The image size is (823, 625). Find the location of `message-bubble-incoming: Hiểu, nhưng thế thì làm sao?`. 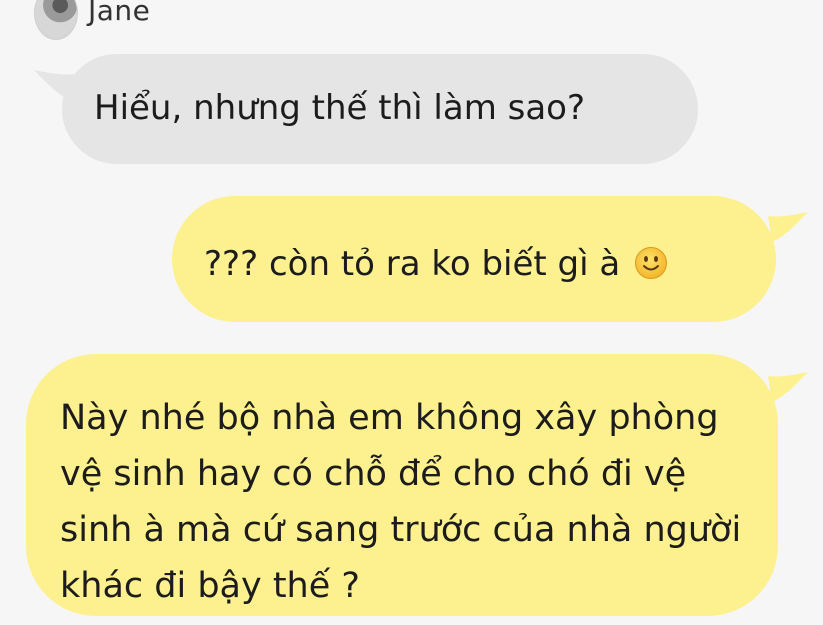

message-bubble-incoming: Hiểu, nhưng thế thì làm sao? is located at coordinates (380, 109).